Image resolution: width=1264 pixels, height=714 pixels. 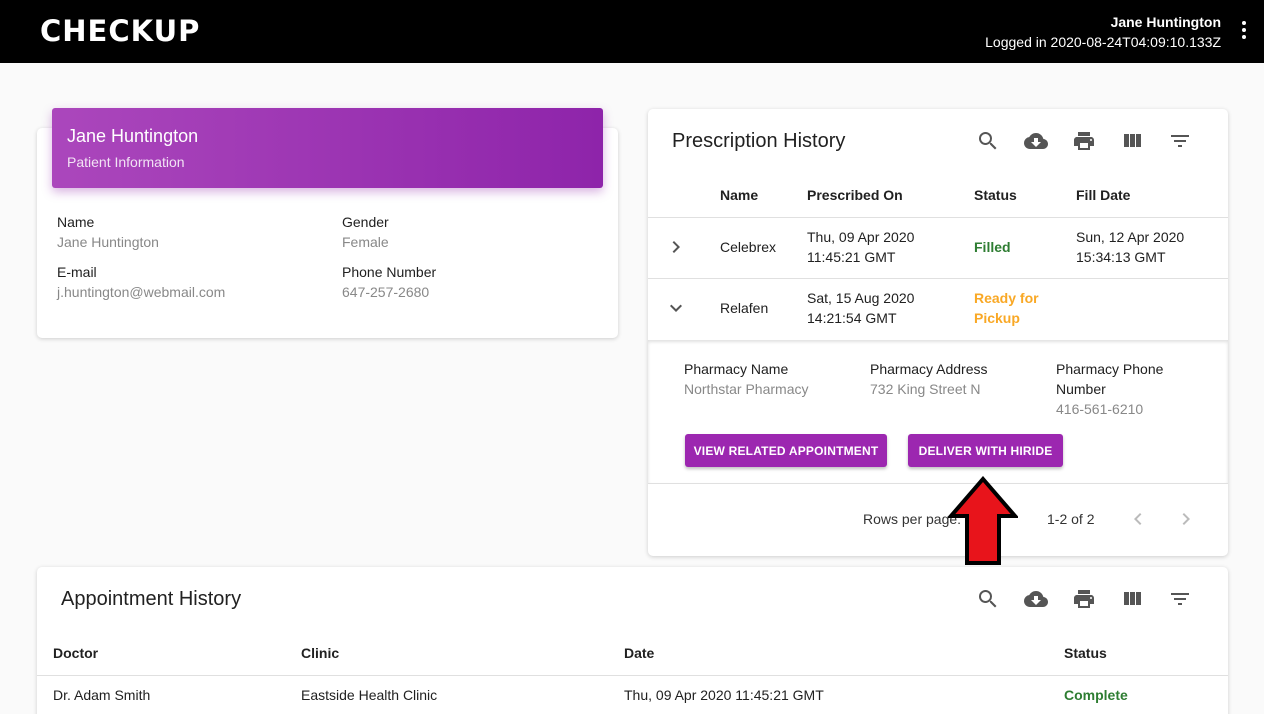 What do you see at coordinates (1006, 308) in the screenshot?
I see `status-badge: Ready for Pickup` at bounding box center [1006, 308].